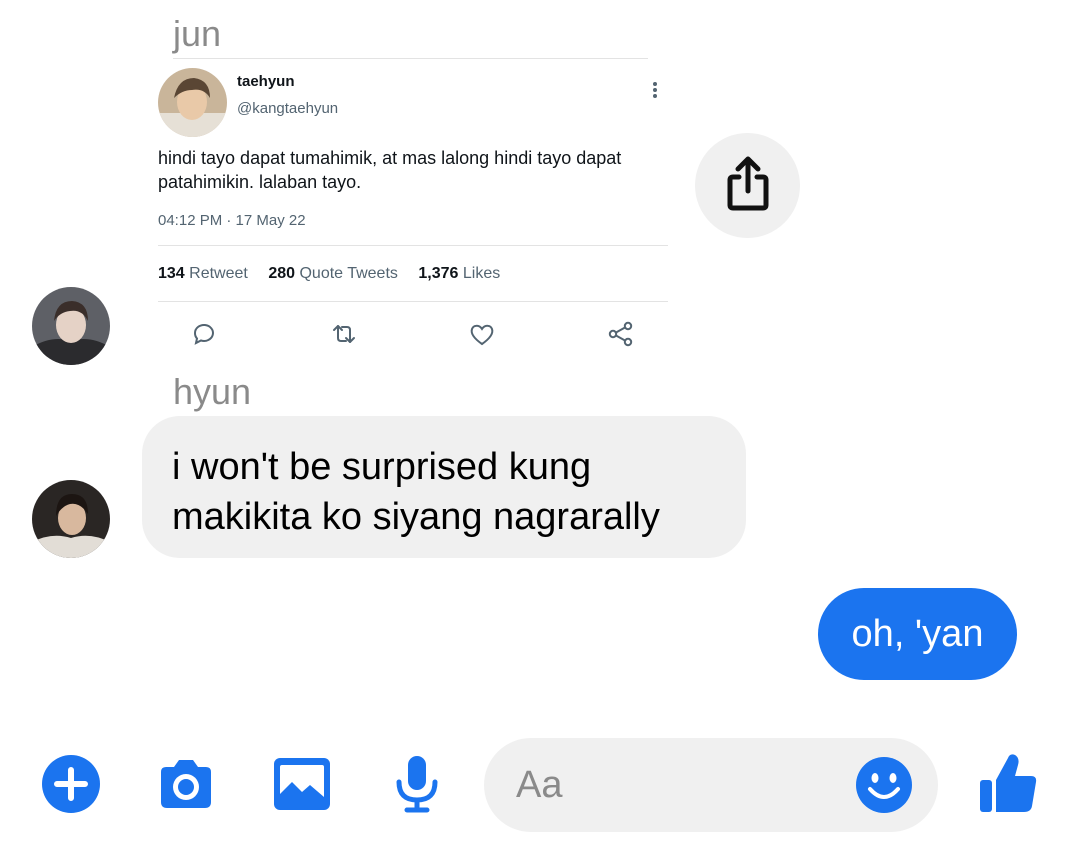 The width and height of the screenshot is (1080, 852). What do you see at coordinates (459, 273) in the screenshot?
I see `likes-stat: 1,376 Likes` at bounding box center [459, 273].